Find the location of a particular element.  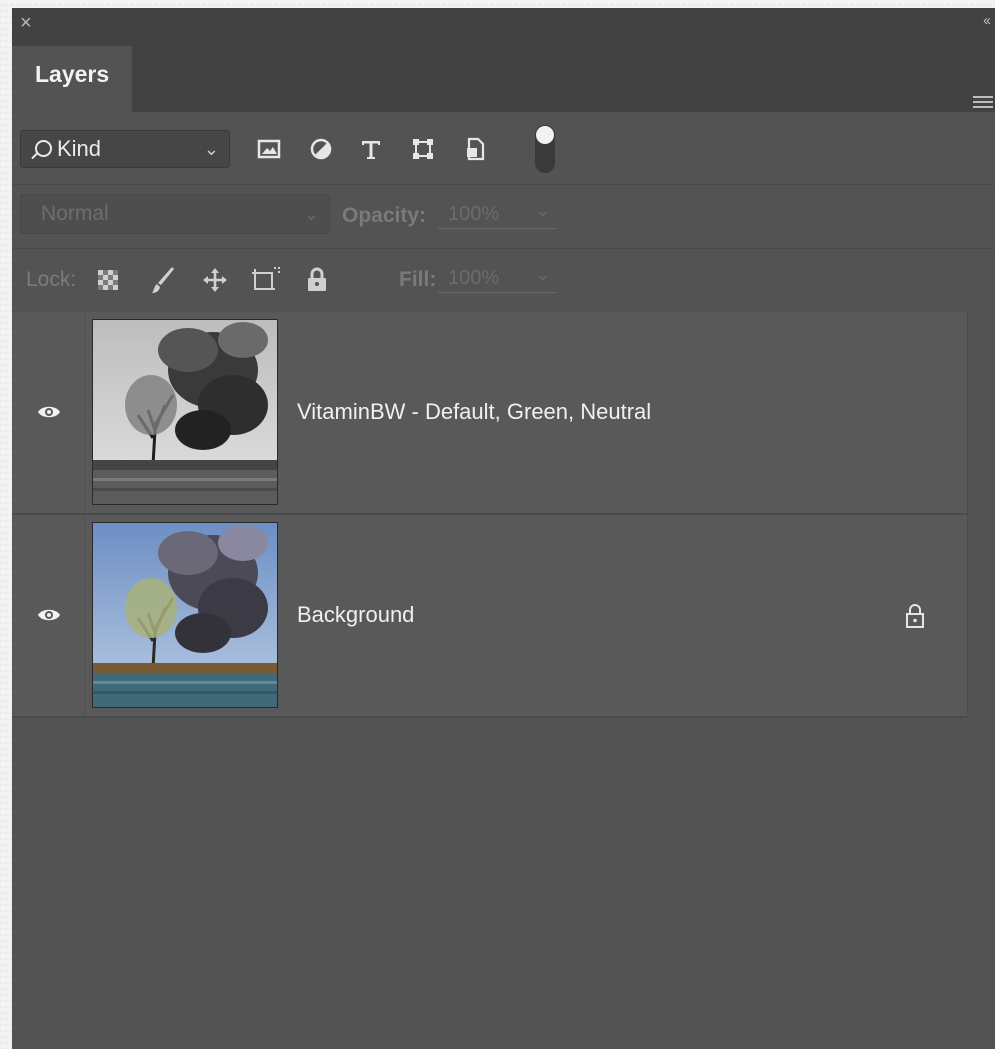

lock-image-pixels-icon is located at coordinates (163, 280).